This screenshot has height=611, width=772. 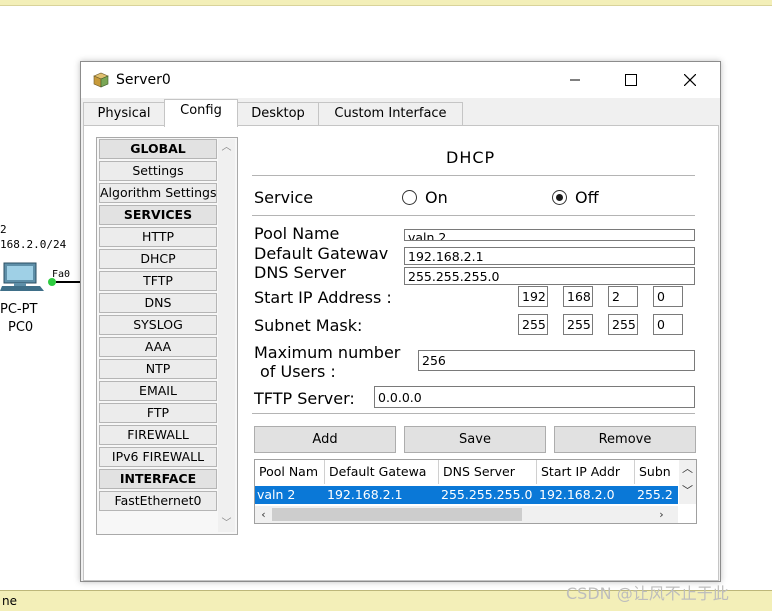 What do you see at coordinates (327, 352) in the screenshot?
I see `max-users-label: Maximum number` at bounding box center [327, 352].